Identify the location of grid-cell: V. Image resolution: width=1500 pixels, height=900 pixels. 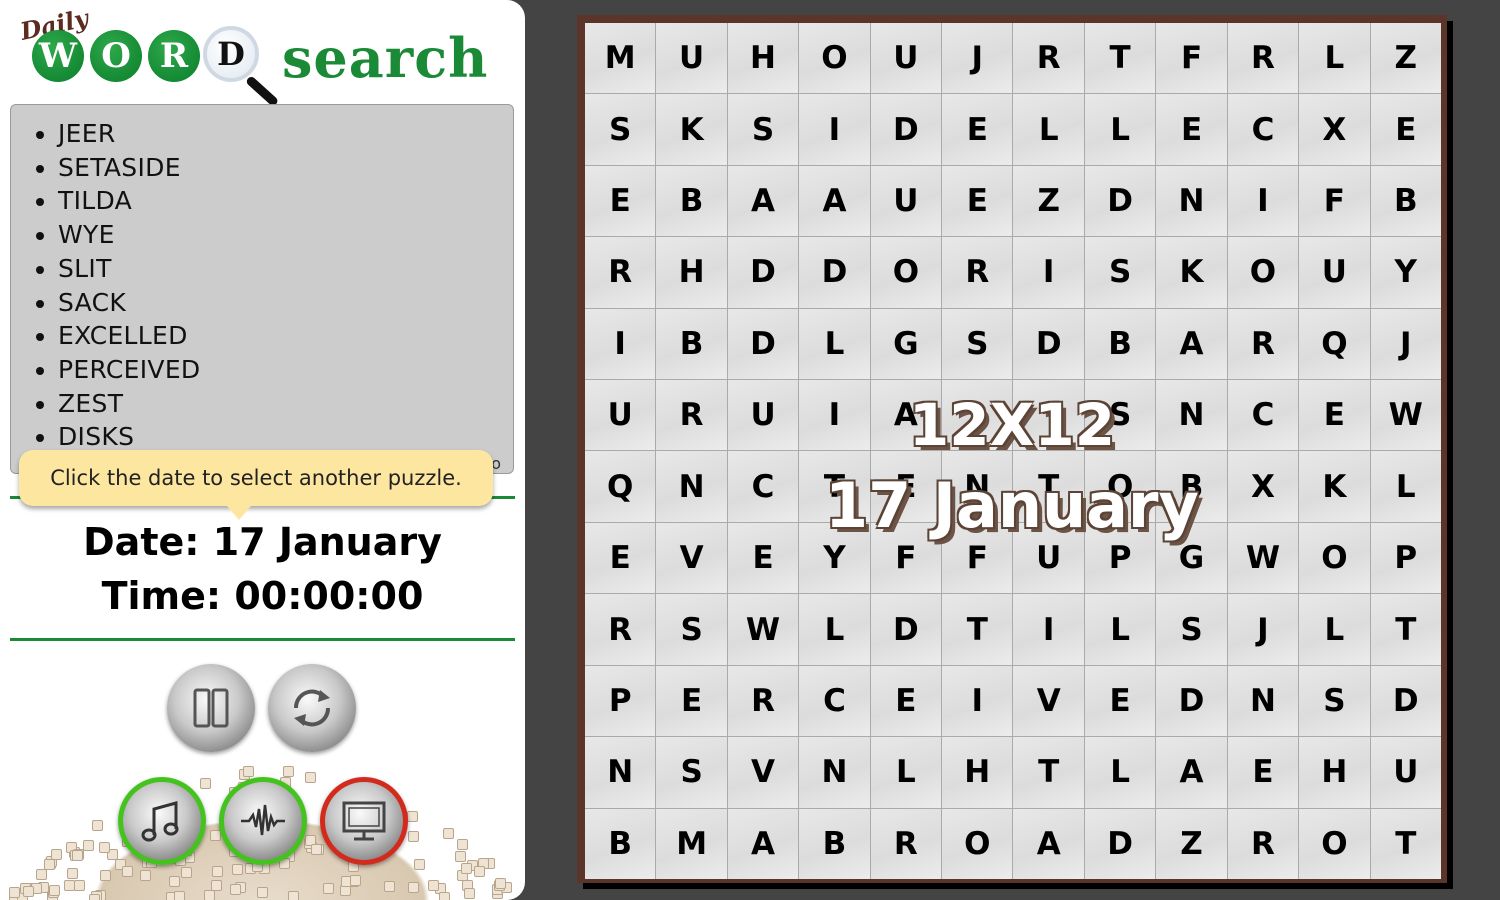
(691, 558).